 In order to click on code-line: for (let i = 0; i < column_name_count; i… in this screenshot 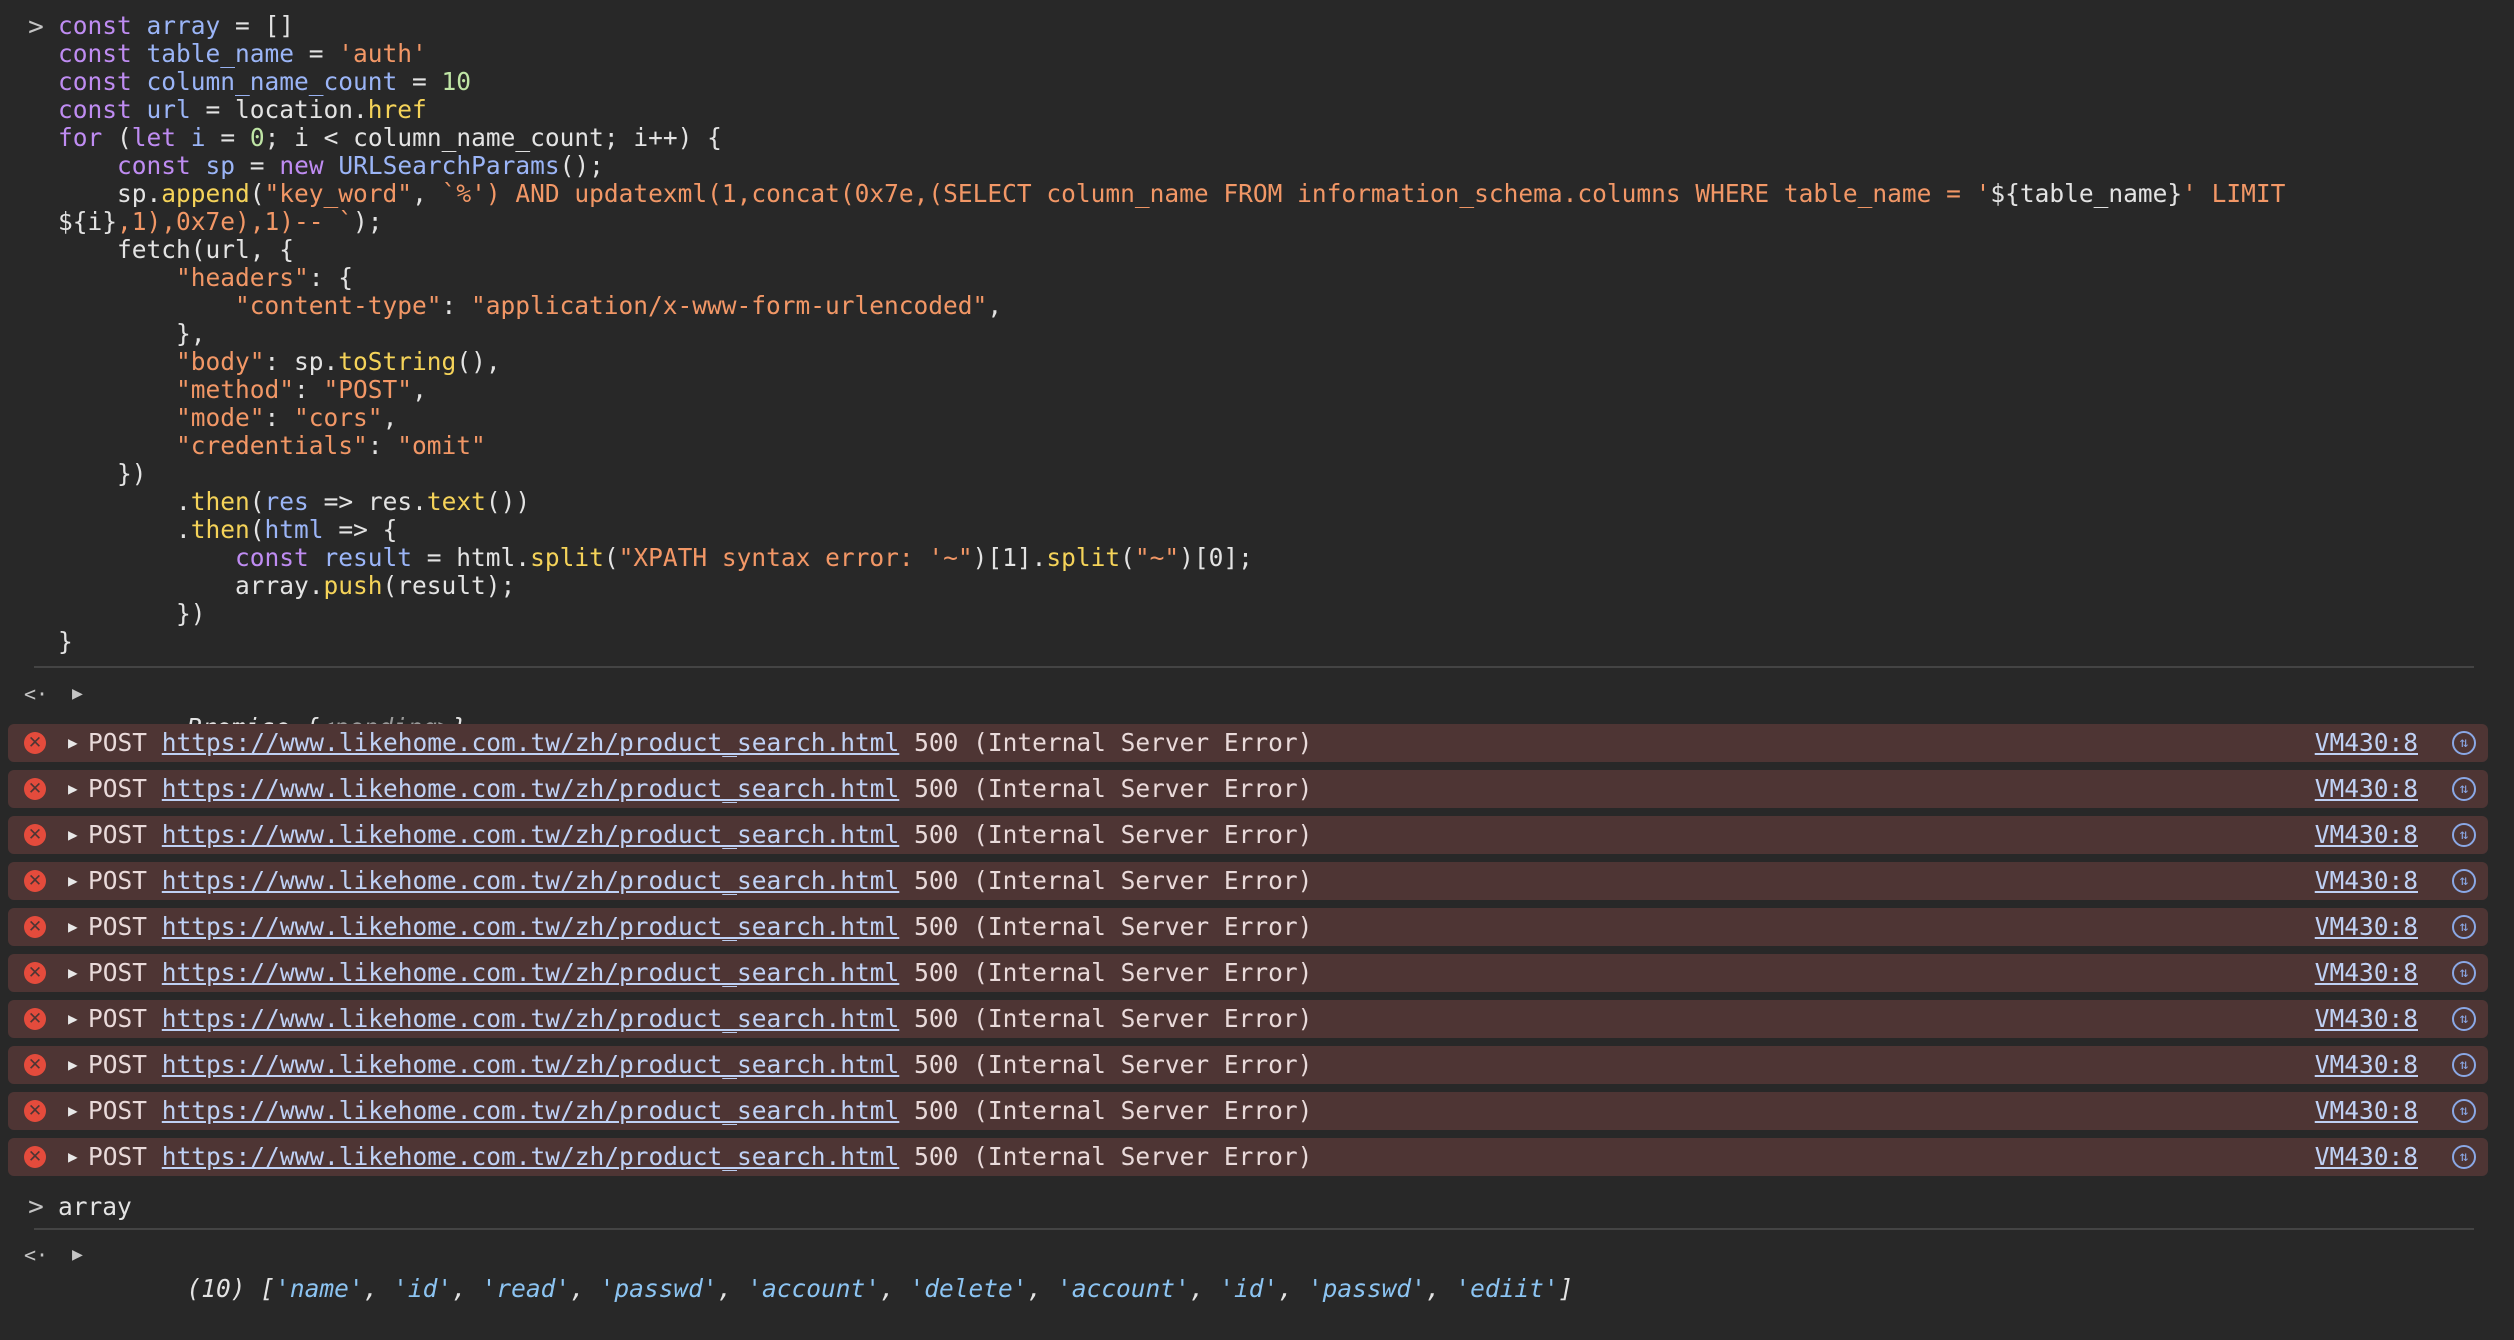, I will do `click(1286, 138)`.